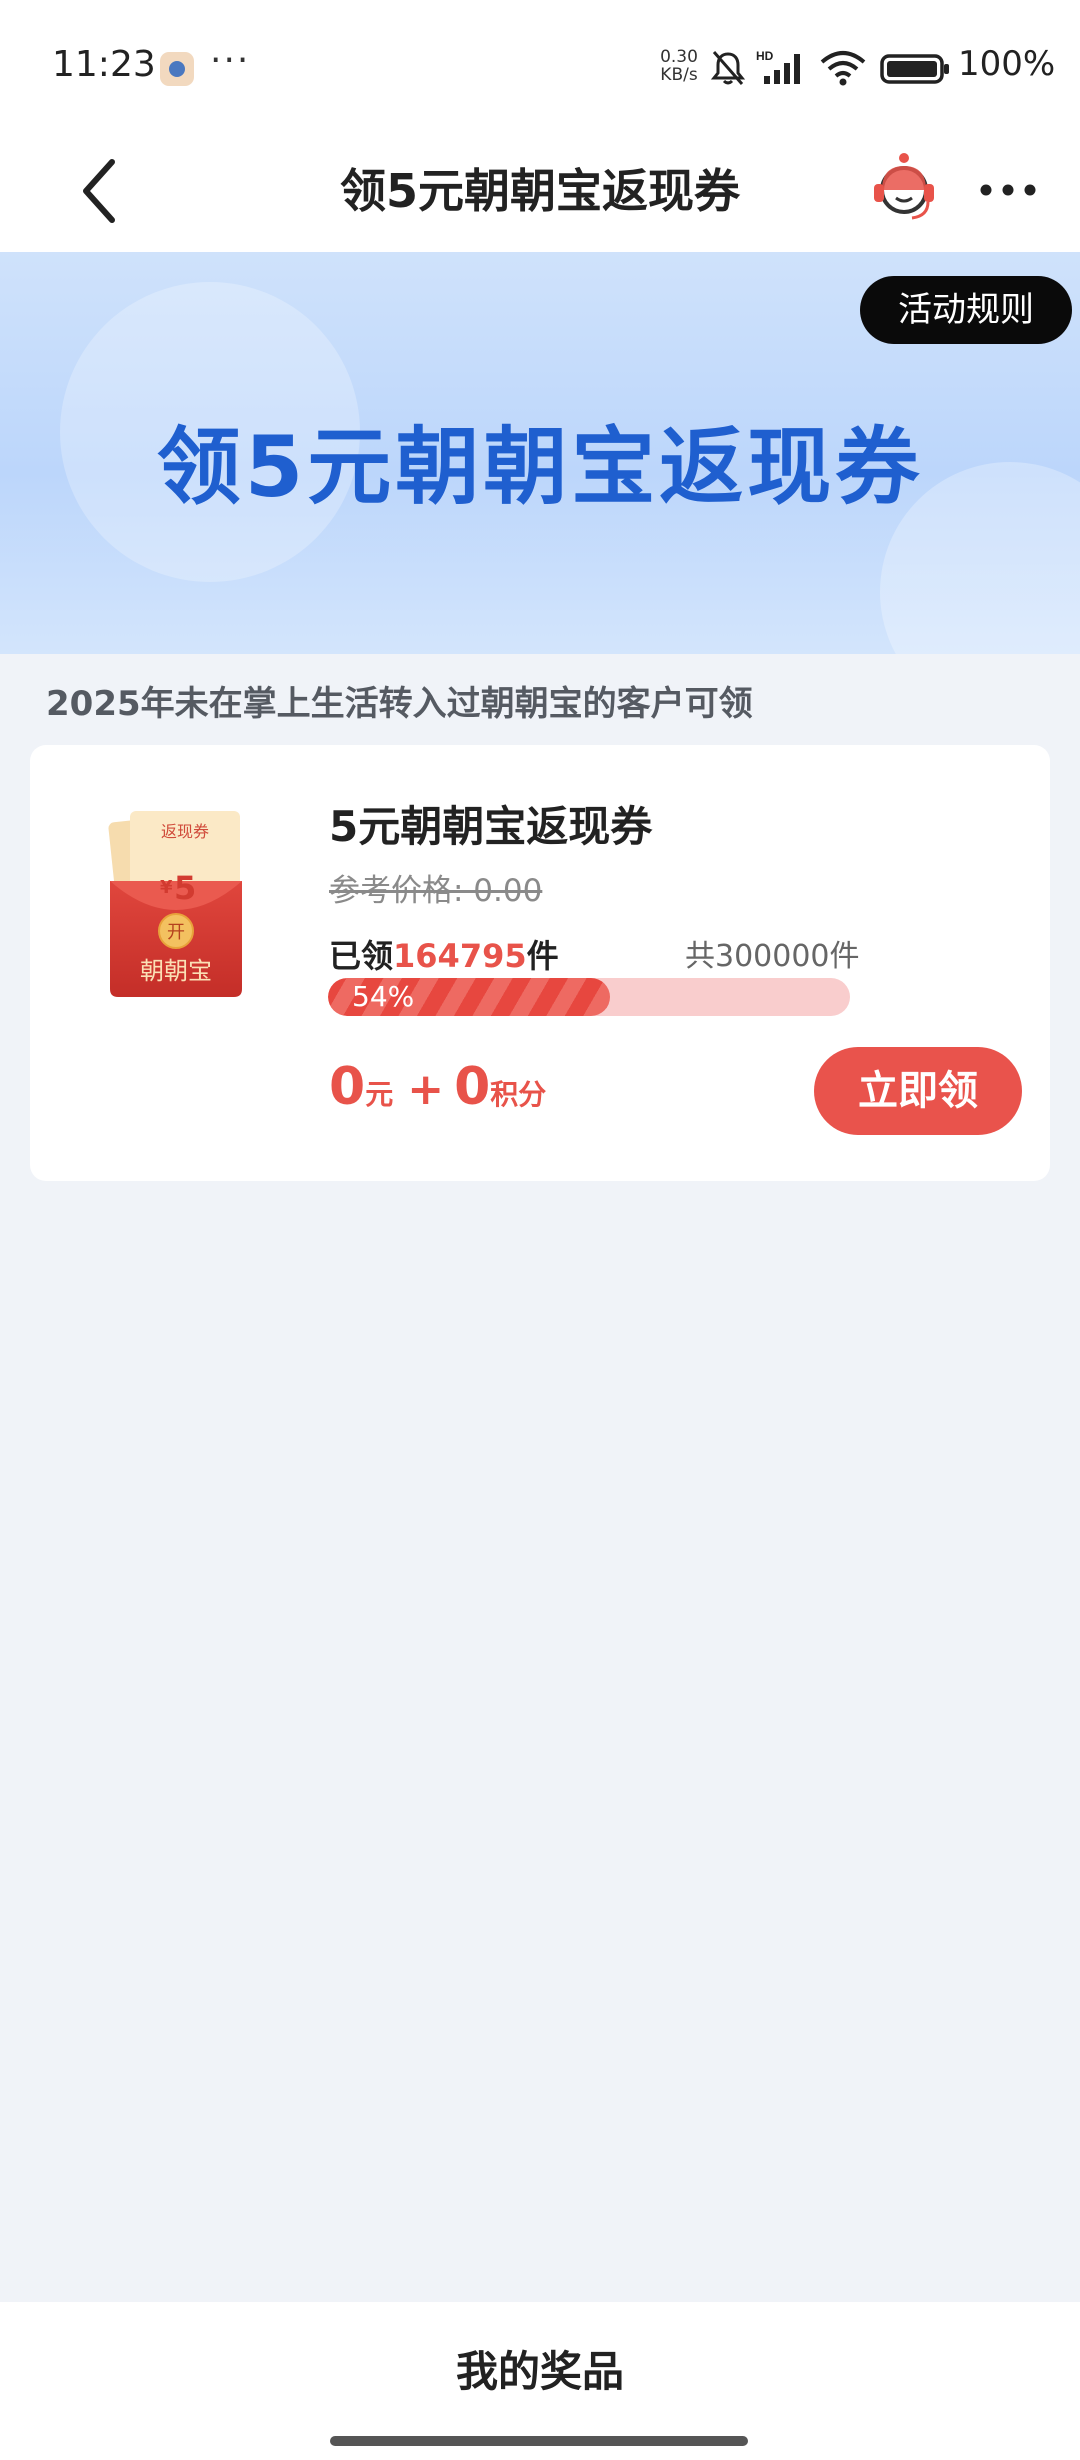 The height and width of the screenshot is (2460, 1080). What do you see at coordinates (176, 932) in the screenshot?
I see `coupon-open-text: 开` at bounding box center [176, 932].